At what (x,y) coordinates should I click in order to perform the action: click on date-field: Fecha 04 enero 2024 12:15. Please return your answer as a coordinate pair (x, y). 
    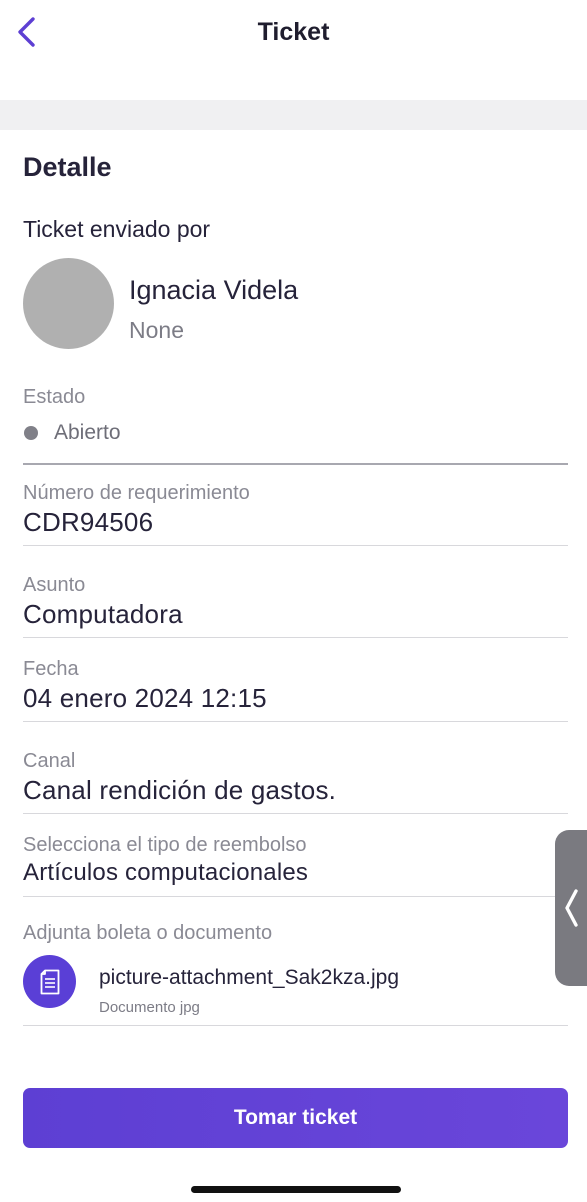
    Looking at the image, I should click on (295, 690).